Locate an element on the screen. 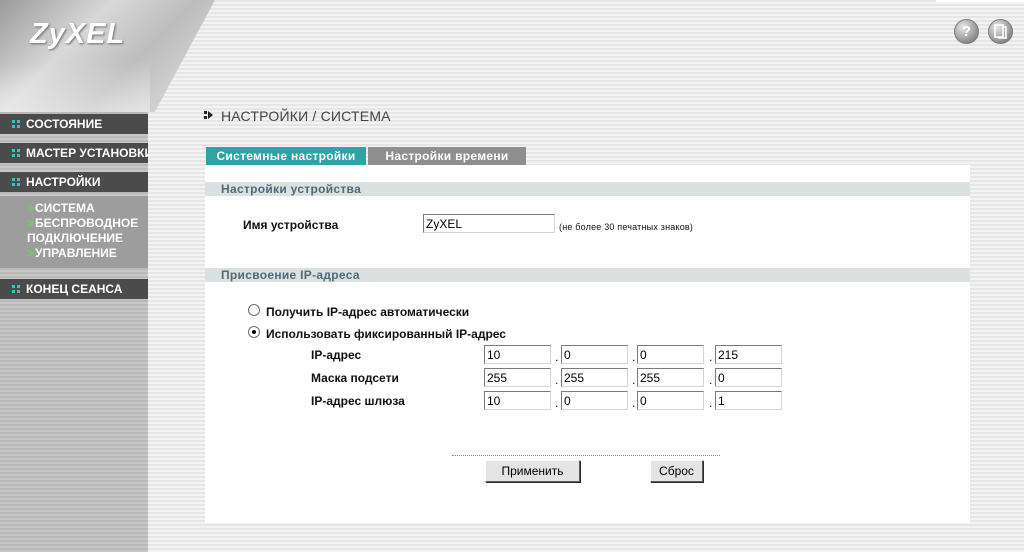  question-mark-icon: ? is located at coordinates (966, 31).